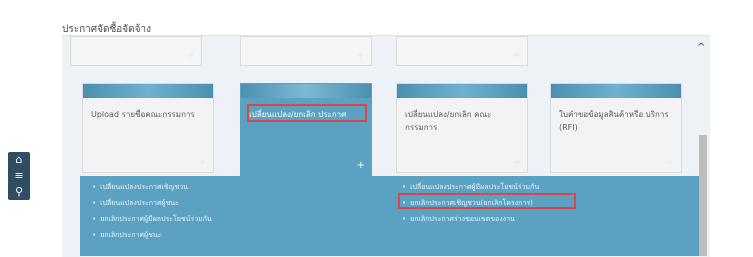 The height and width of the screenshot is (257, 753). Describe the element at coordinates (701, 47) in the screenshot. I see `scroll-up-icon: ^` at that location.